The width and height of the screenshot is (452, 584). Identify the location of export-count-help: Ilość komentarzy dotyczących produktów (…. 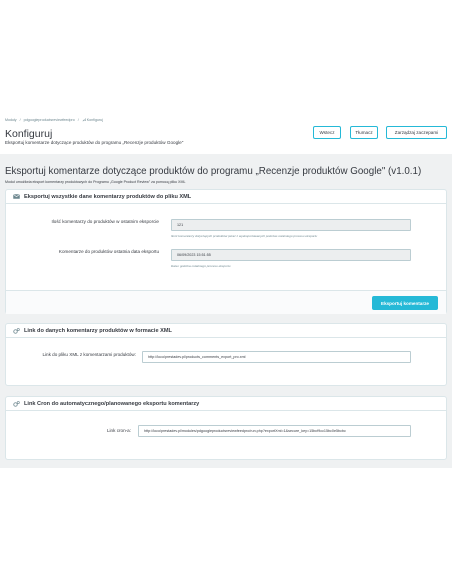
(244, 236).